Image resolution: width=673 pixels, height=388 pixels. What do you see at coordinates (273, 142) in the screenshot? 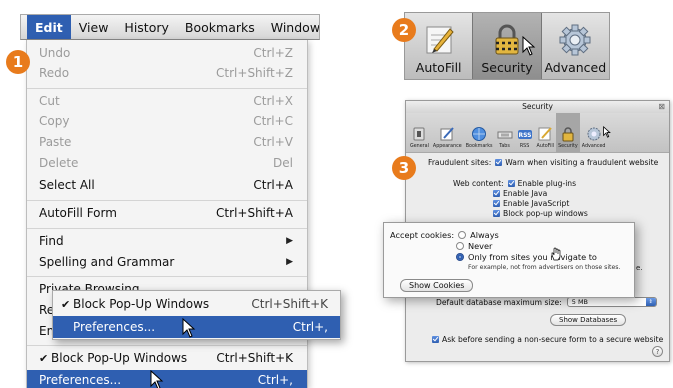
I see `menu-item-shortcut: Ctrl+V` at bounding box center [273, 142].